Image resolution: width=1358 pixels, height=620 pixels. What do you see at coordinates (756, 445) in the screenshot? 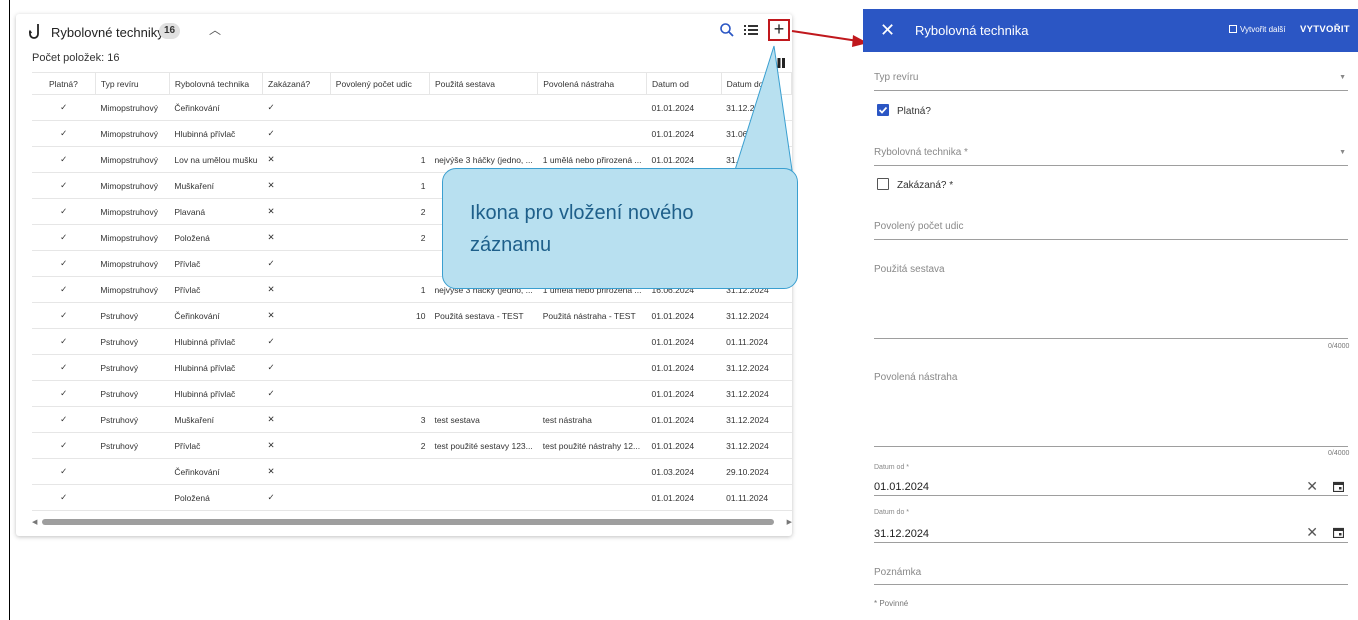
I see `table-cell: 31.12.2024` at bounding box center [756, 445].